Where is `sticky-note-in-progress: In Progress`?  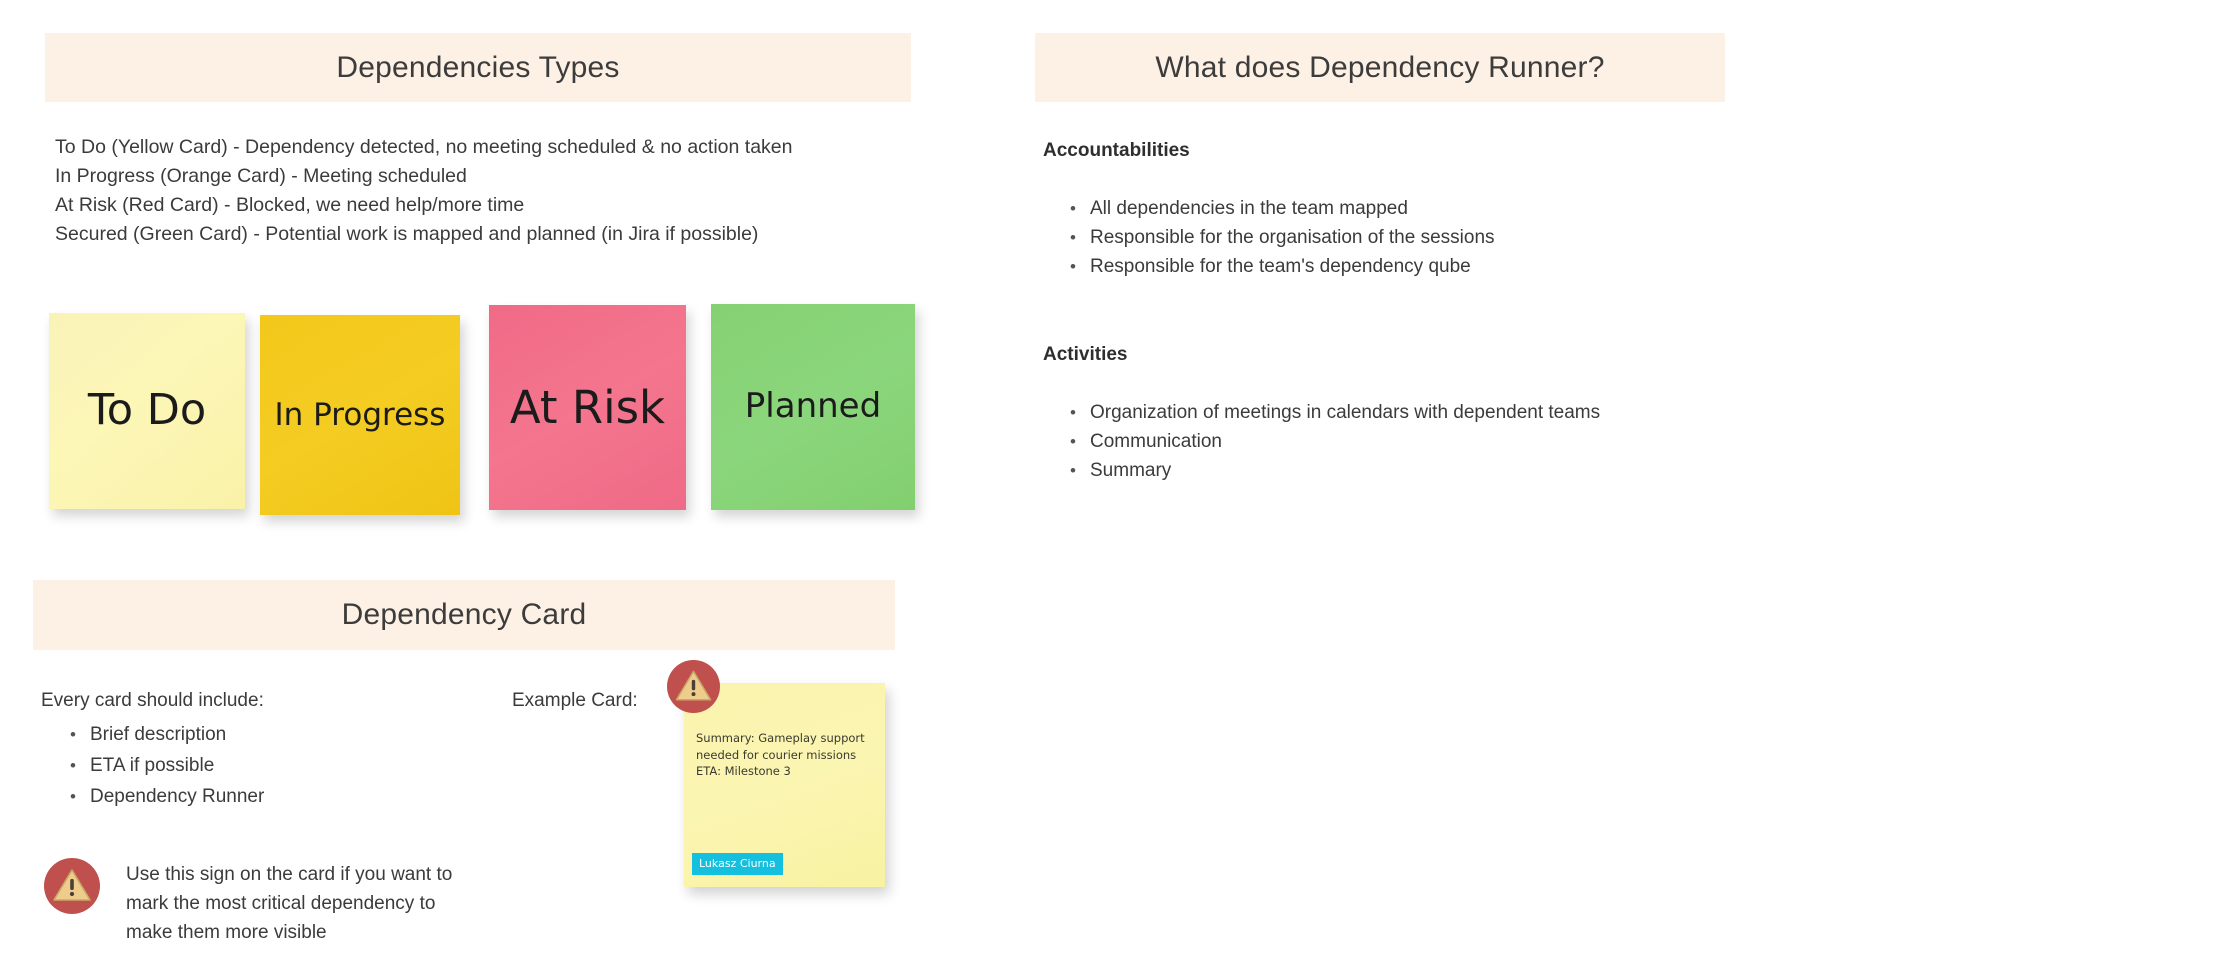
sticky-note-in-progress: In Progress is located at coordinates (360, 415).